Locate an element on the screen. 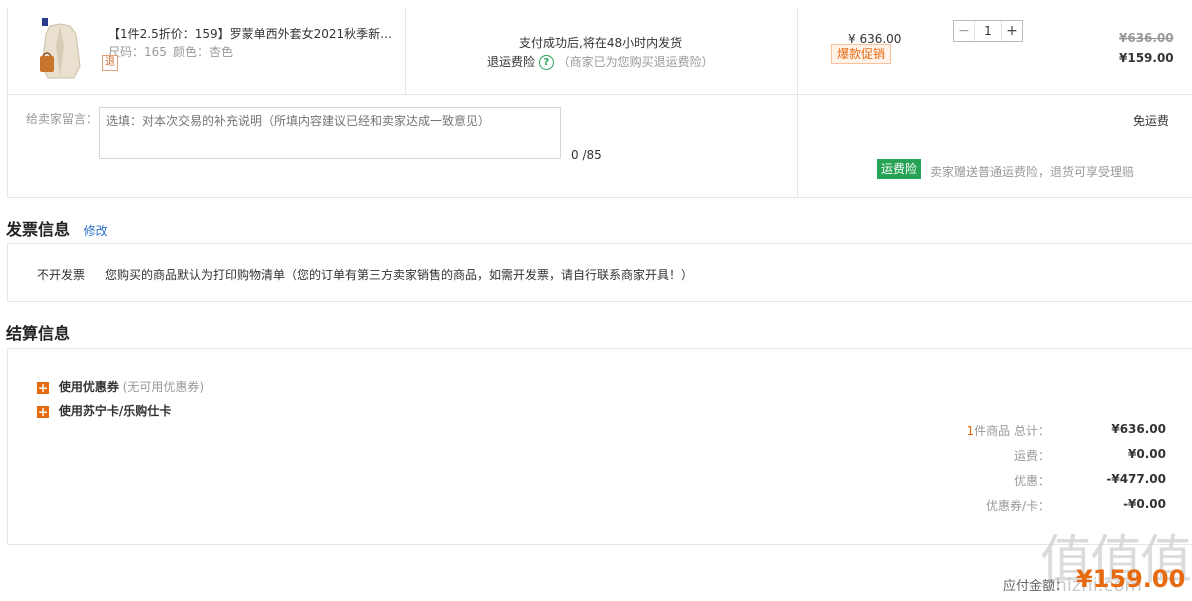 The height and width of the screenshot is (601, 1192). summary-value-total: ¥636.00 is located at coordinates (1138, 429).